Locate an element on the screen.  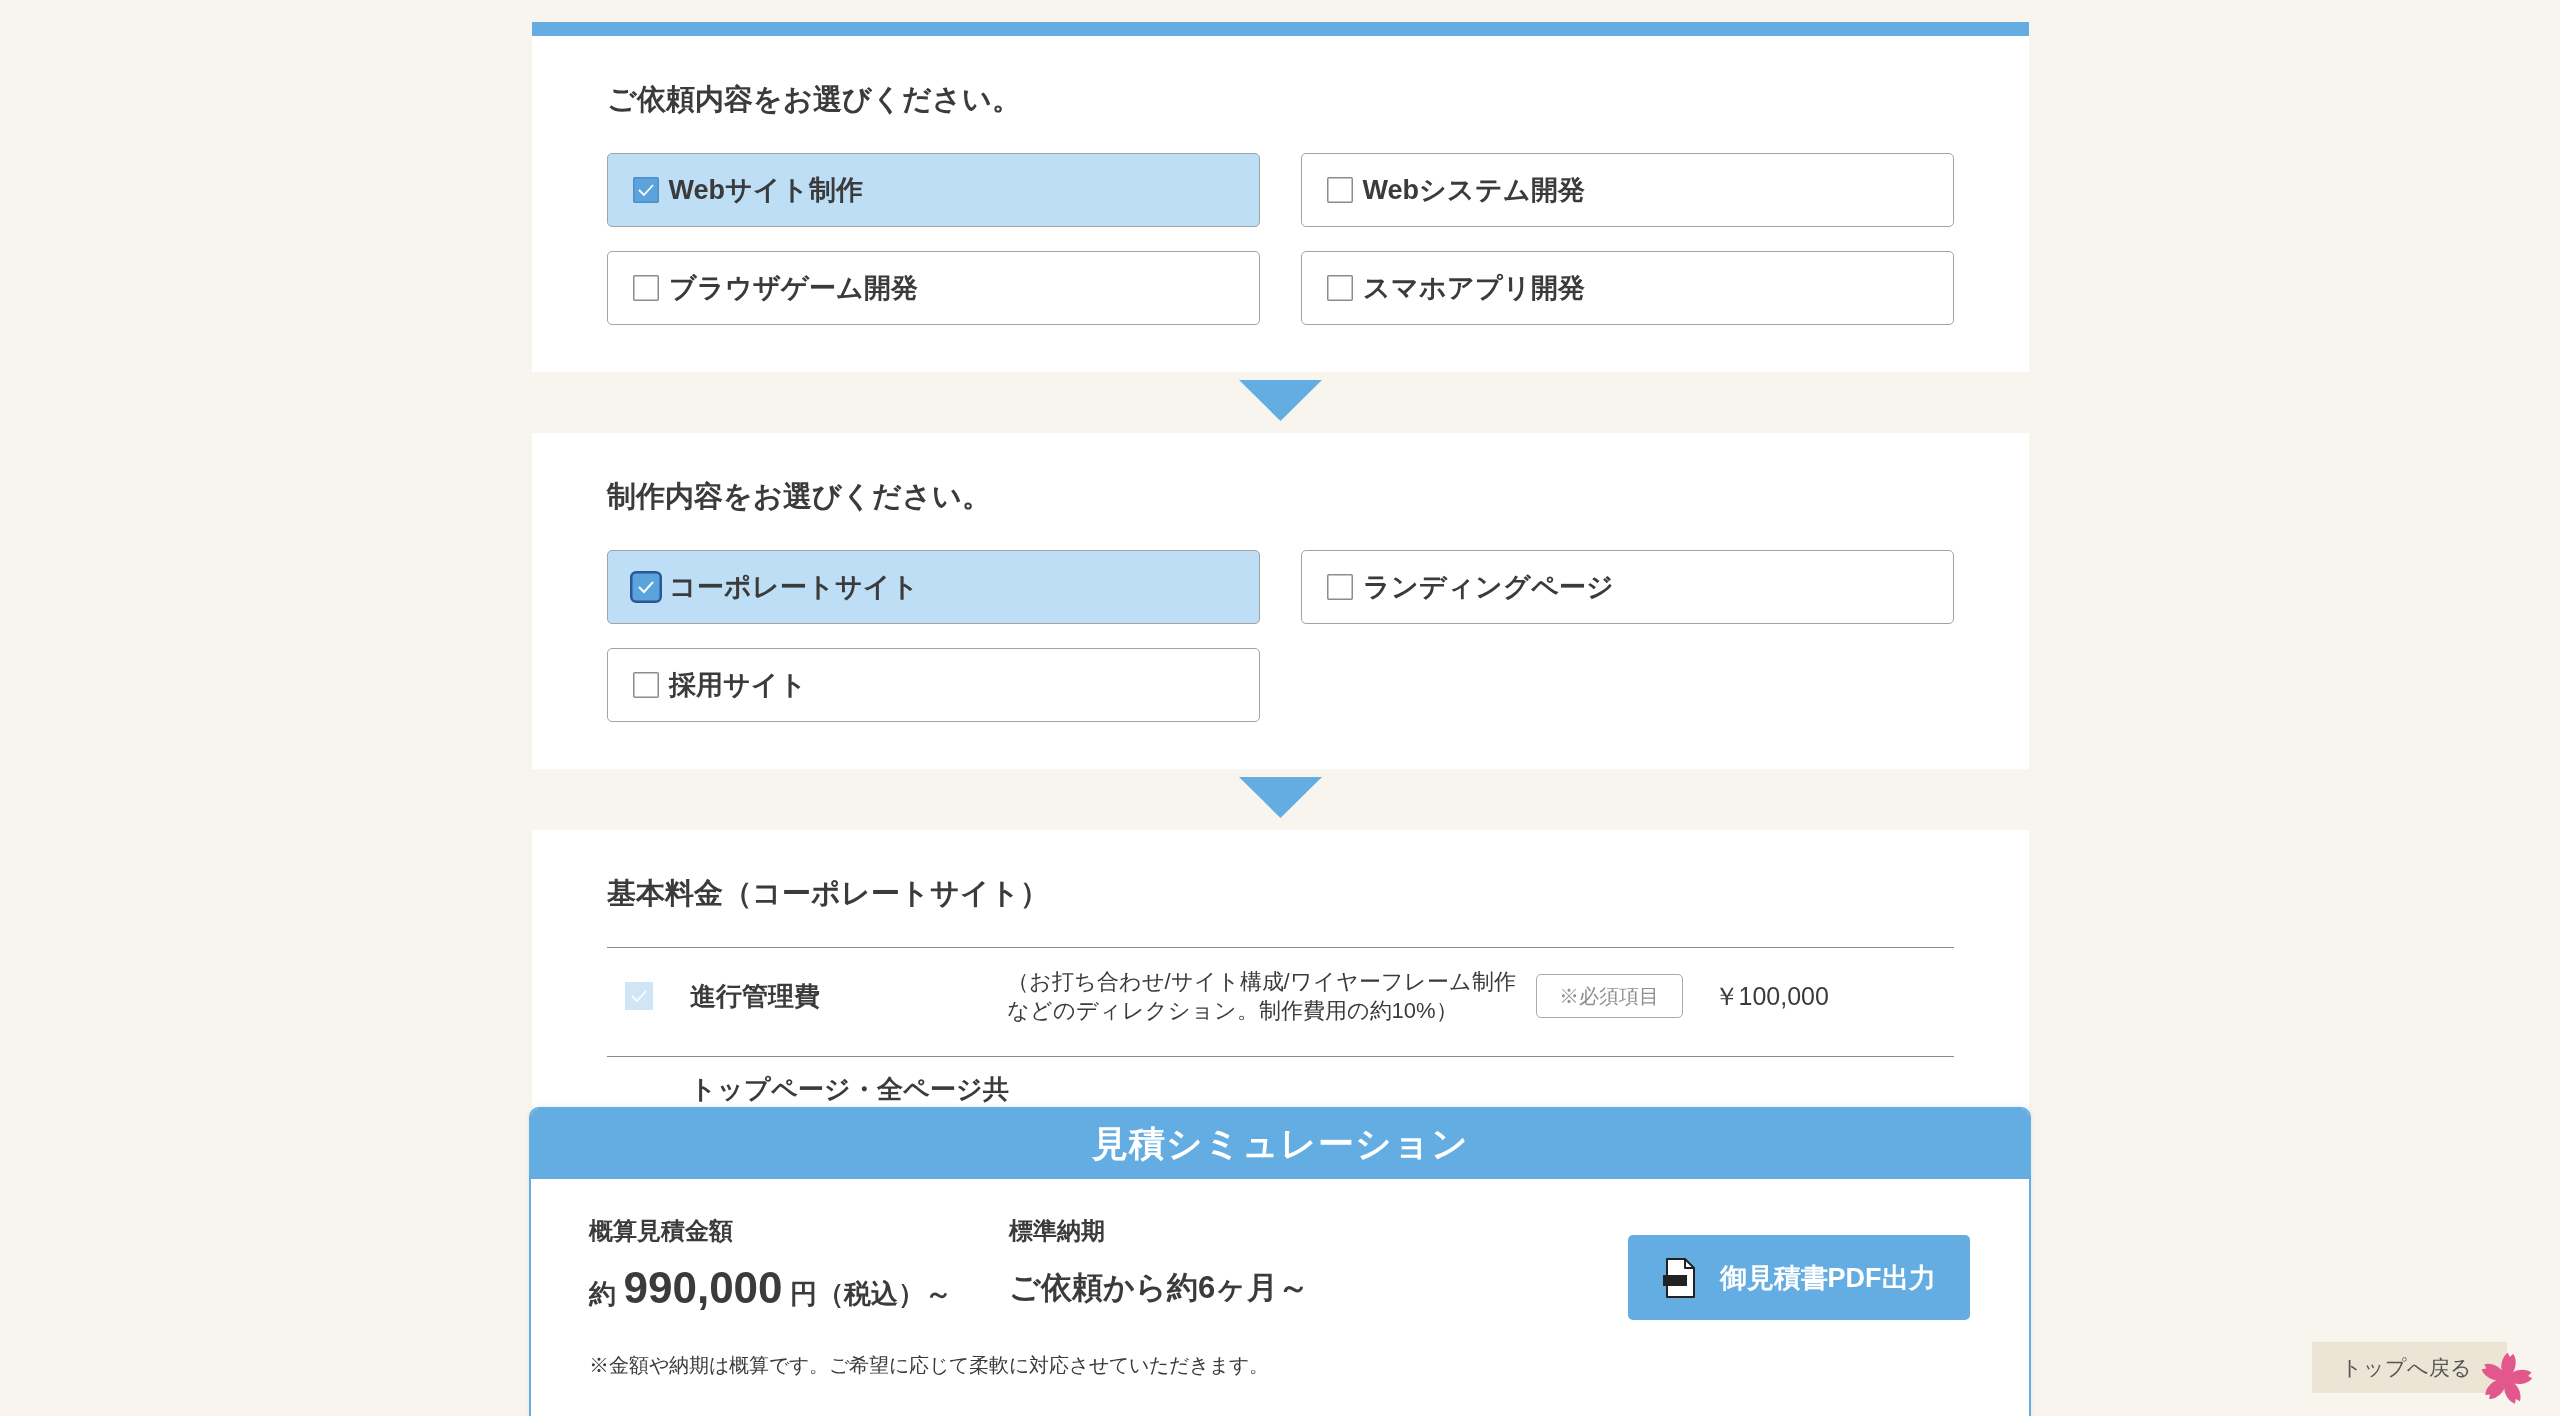
delivery-label: 標準納期 is located at coordinates (1057, 1231).